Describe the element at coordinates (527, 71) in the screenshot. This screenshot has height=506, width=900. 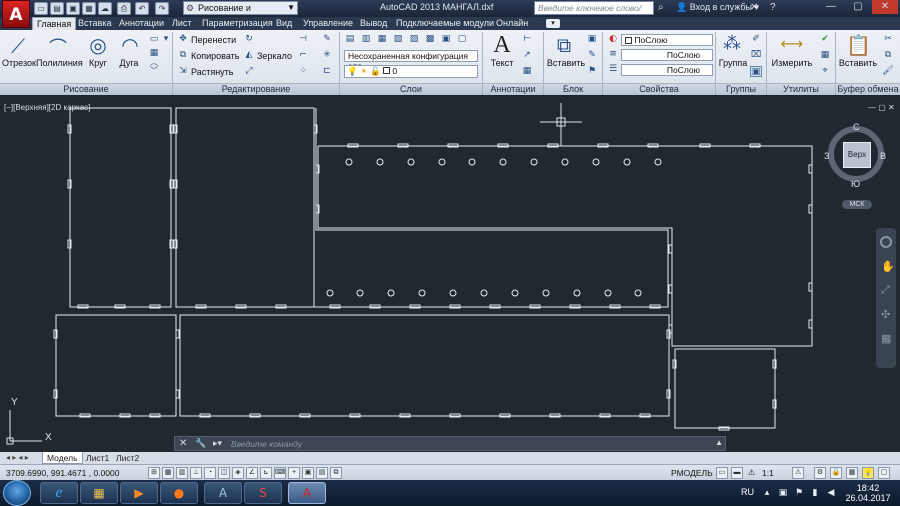
I see `table-icon: ▦` at that location.